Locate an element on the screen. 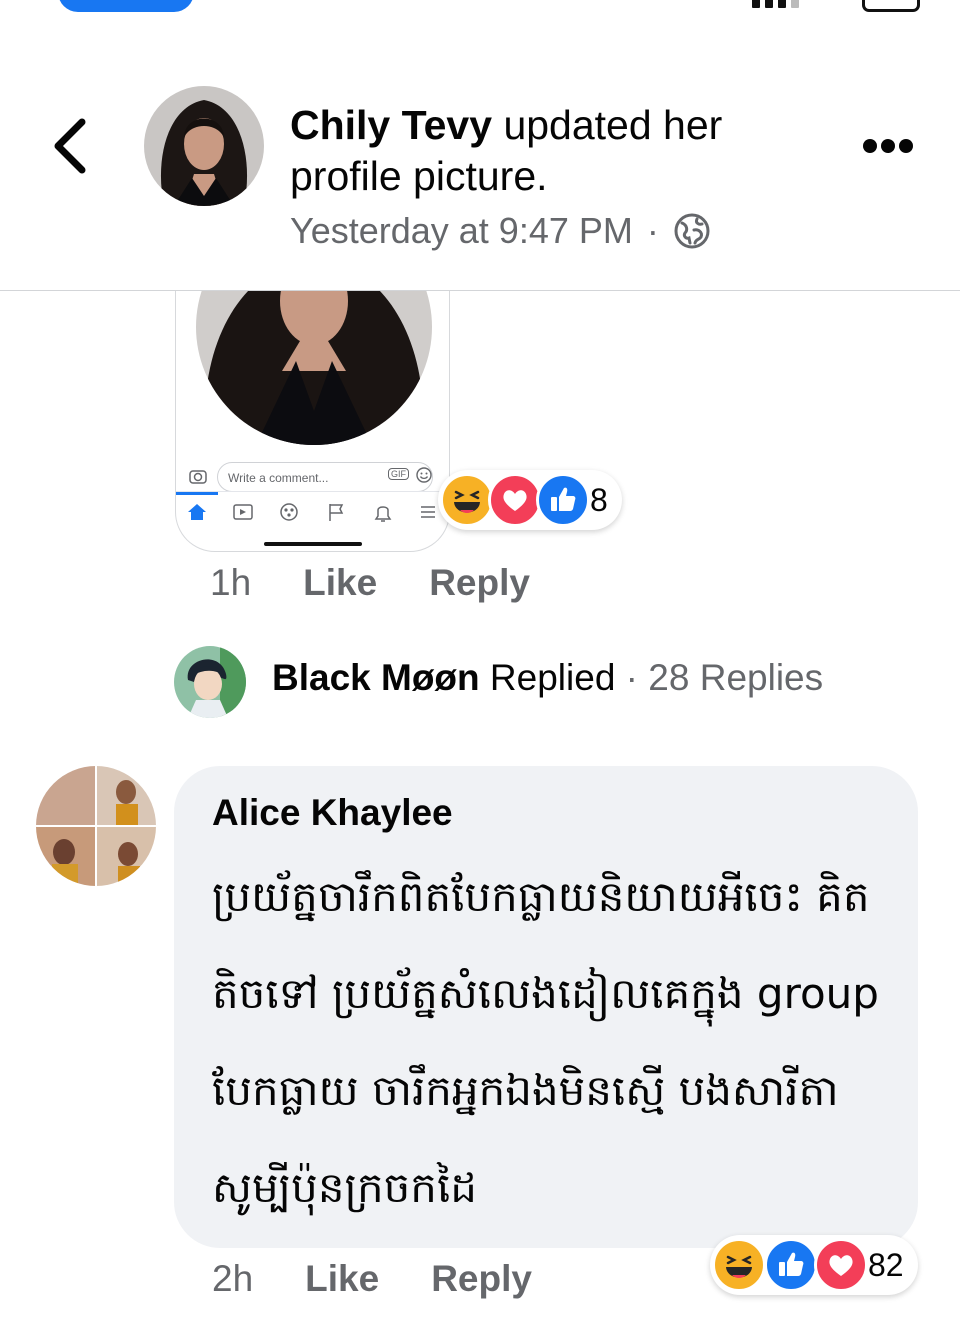 This screenshot has height=1335, width=960. commenter-avatar is located at coordinates (96, 826).